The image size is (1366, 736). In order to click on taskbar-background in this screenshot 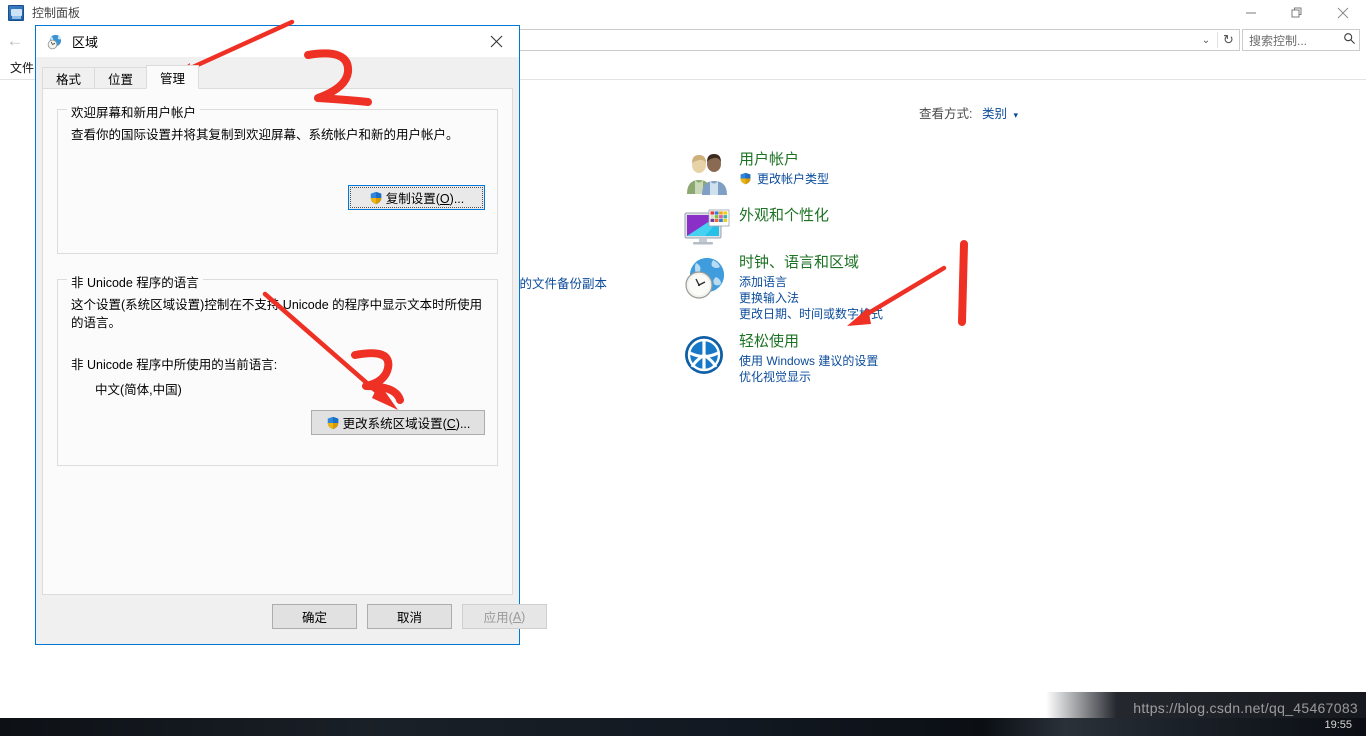, I will do `click(683, 727)`.